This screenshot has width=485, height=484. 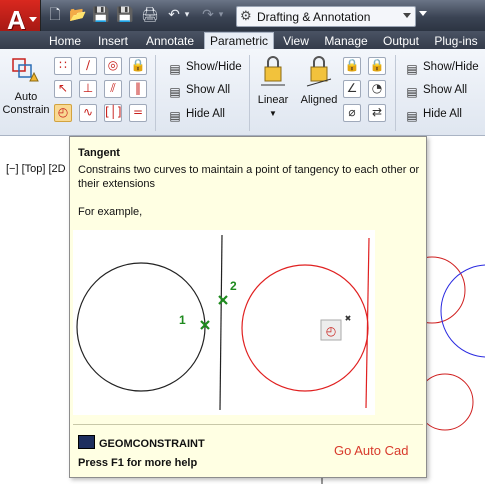 I want to click on equal-constraint-icon: =, so click(x=138, y=113).